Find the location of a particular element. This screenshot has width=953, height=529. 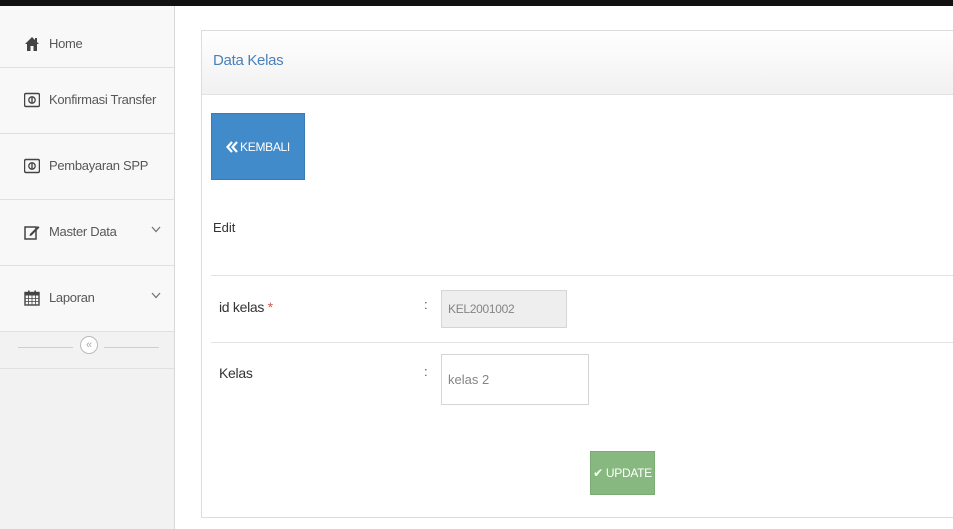

back-button-label: KEMBALI is located at coordinates (265, 146).